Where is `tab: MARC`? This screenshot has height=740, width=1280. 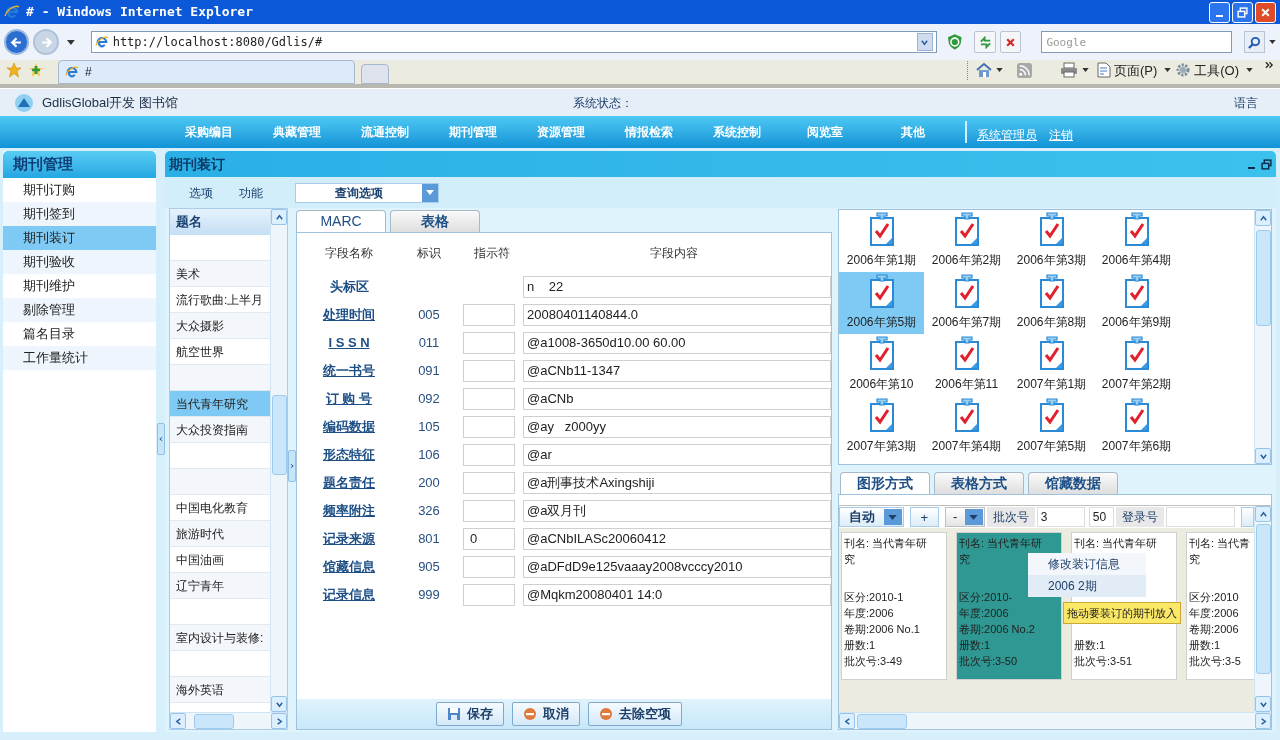 tab: MARC is located at coordinates (341, 221).